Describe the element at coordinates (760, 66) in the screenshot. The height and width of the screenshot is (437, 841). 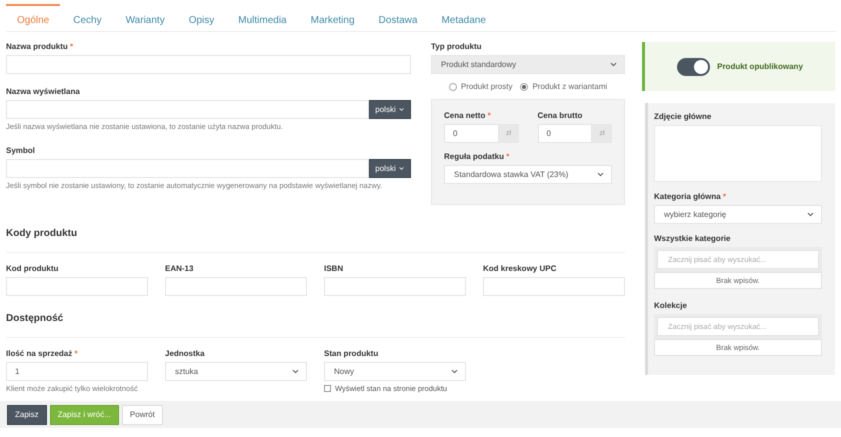
I see `toggle-label: Produkt opublikowany` at that location.